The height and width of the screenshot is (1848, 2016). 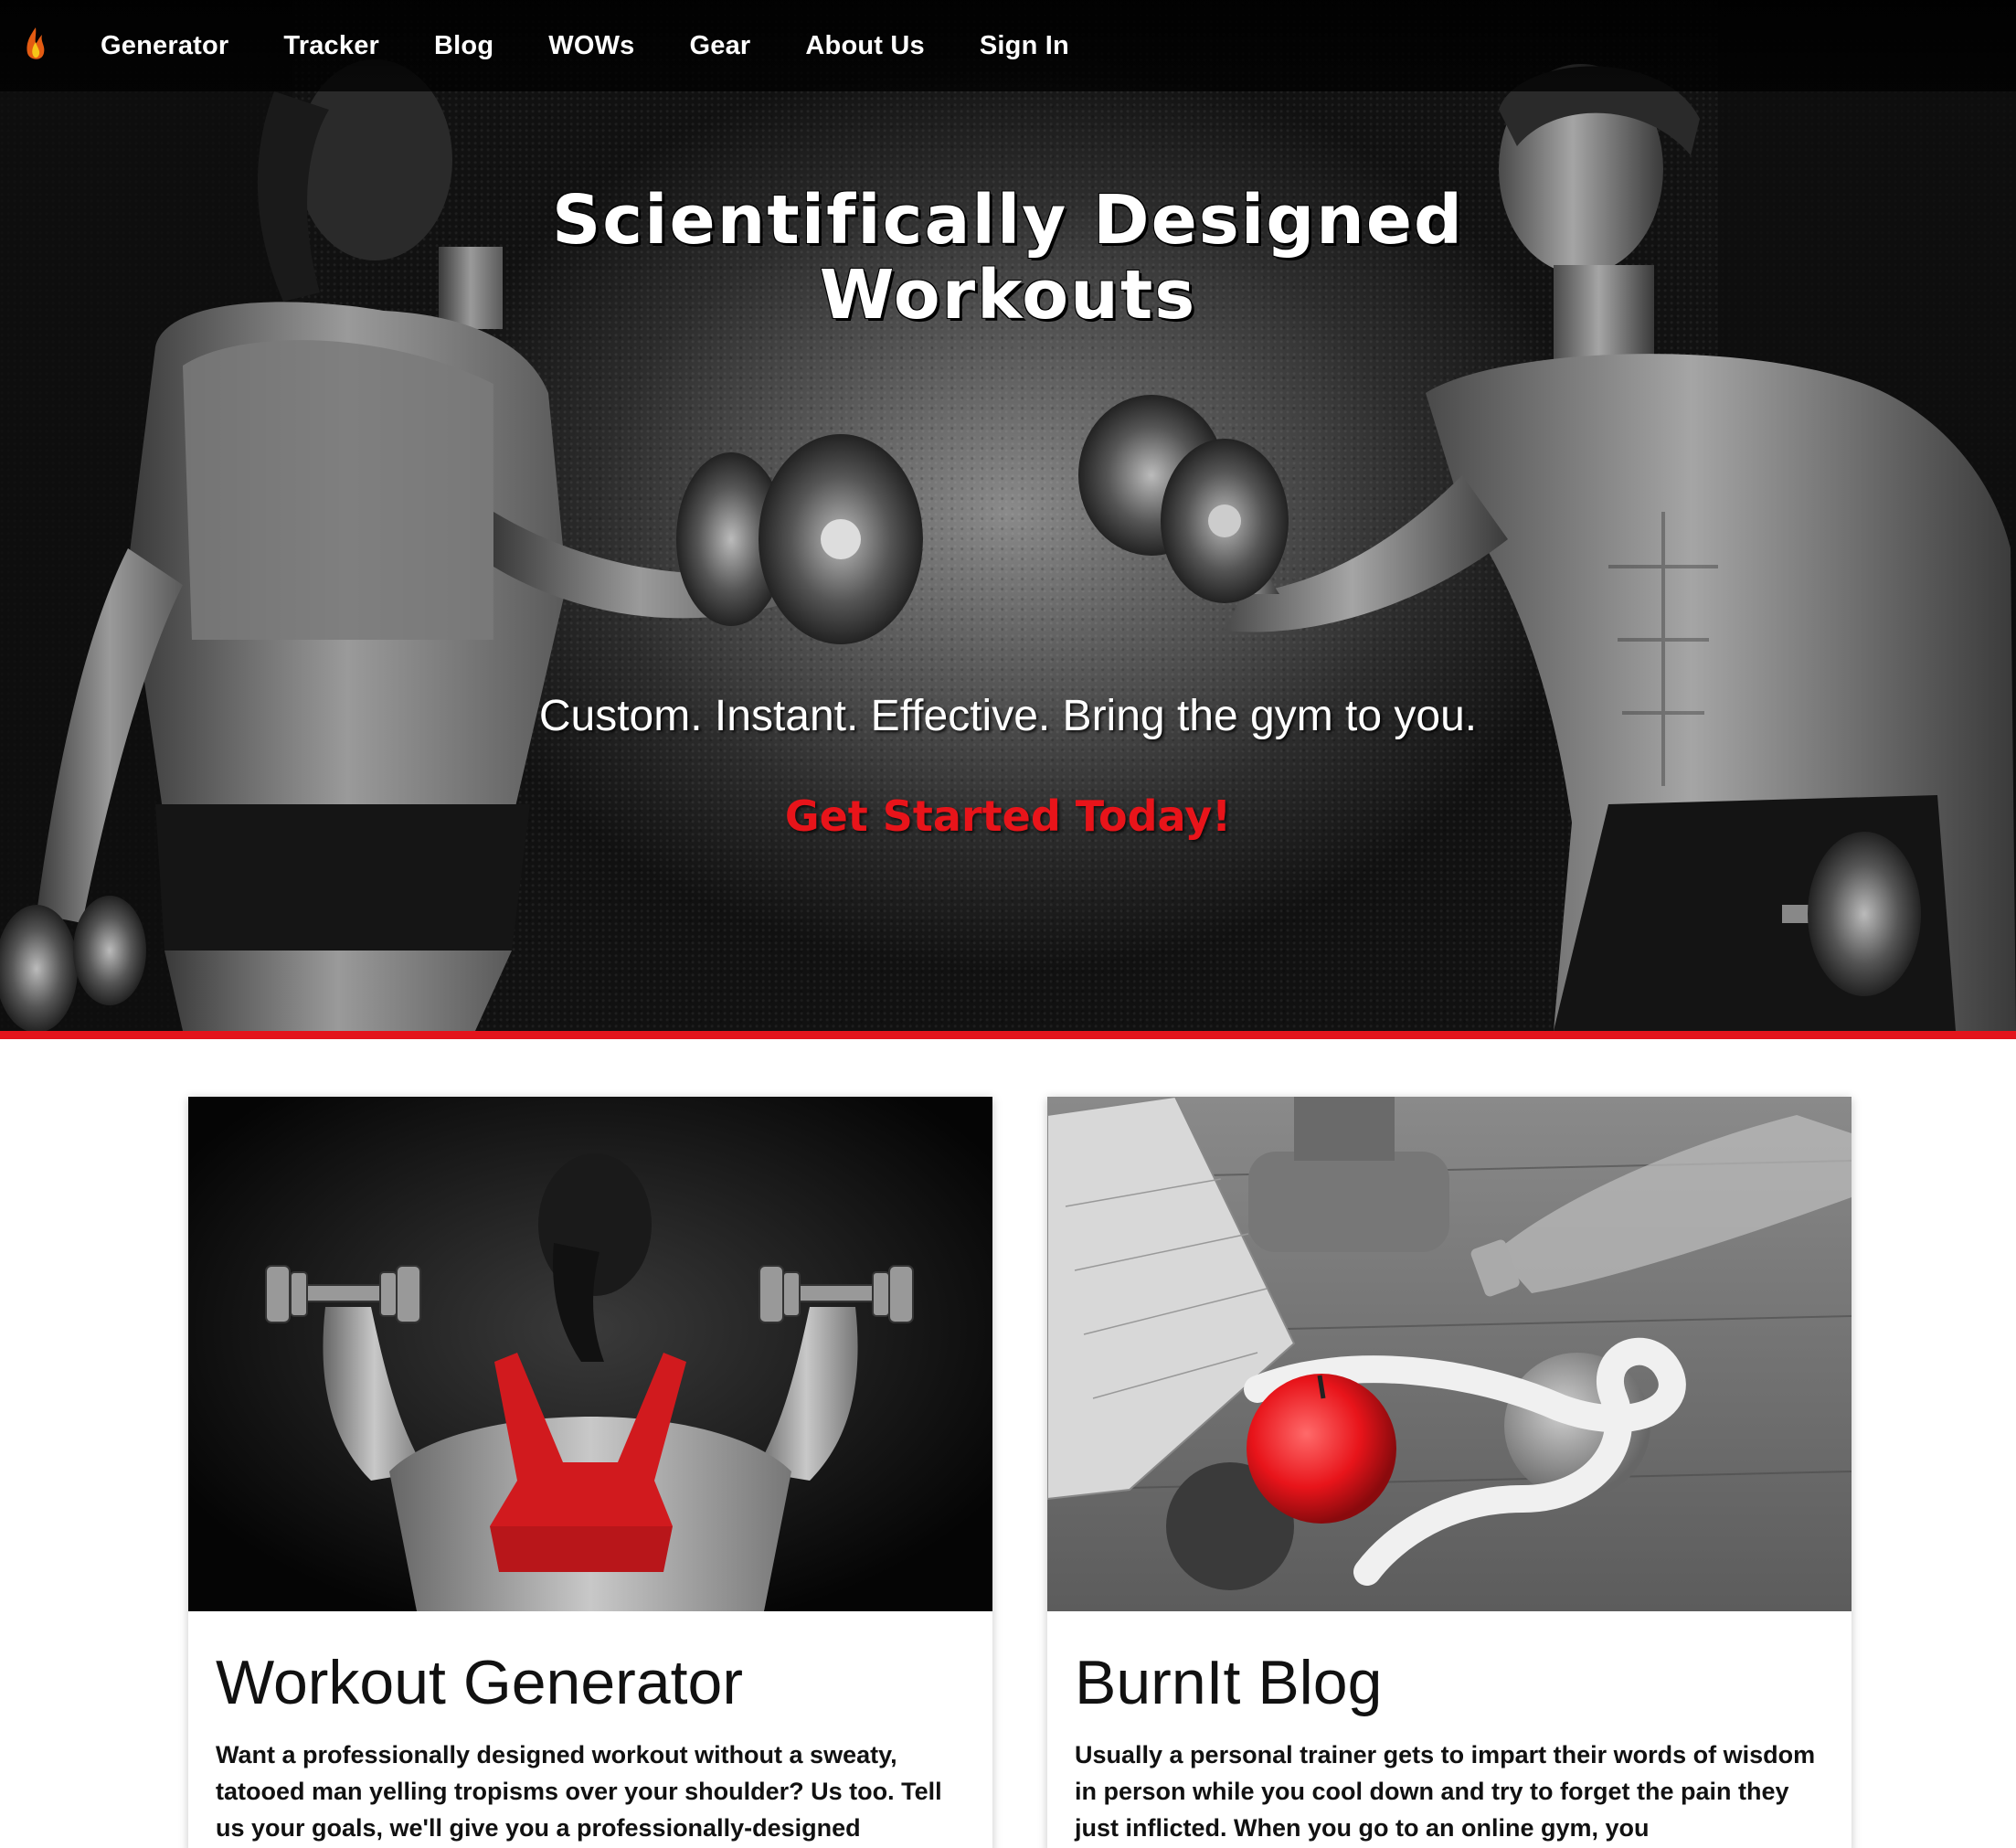 I want to click on dumbbell-left, so click(x=800, y=539).